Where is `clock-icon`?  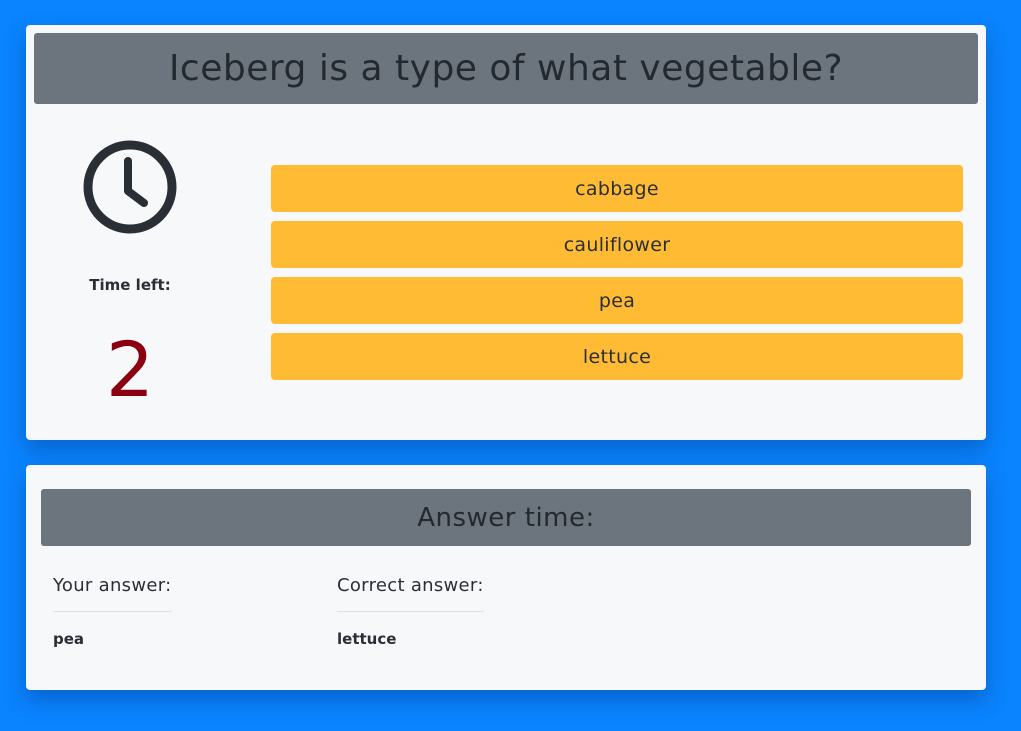
clock-icon is located at coordinates (130, 187).